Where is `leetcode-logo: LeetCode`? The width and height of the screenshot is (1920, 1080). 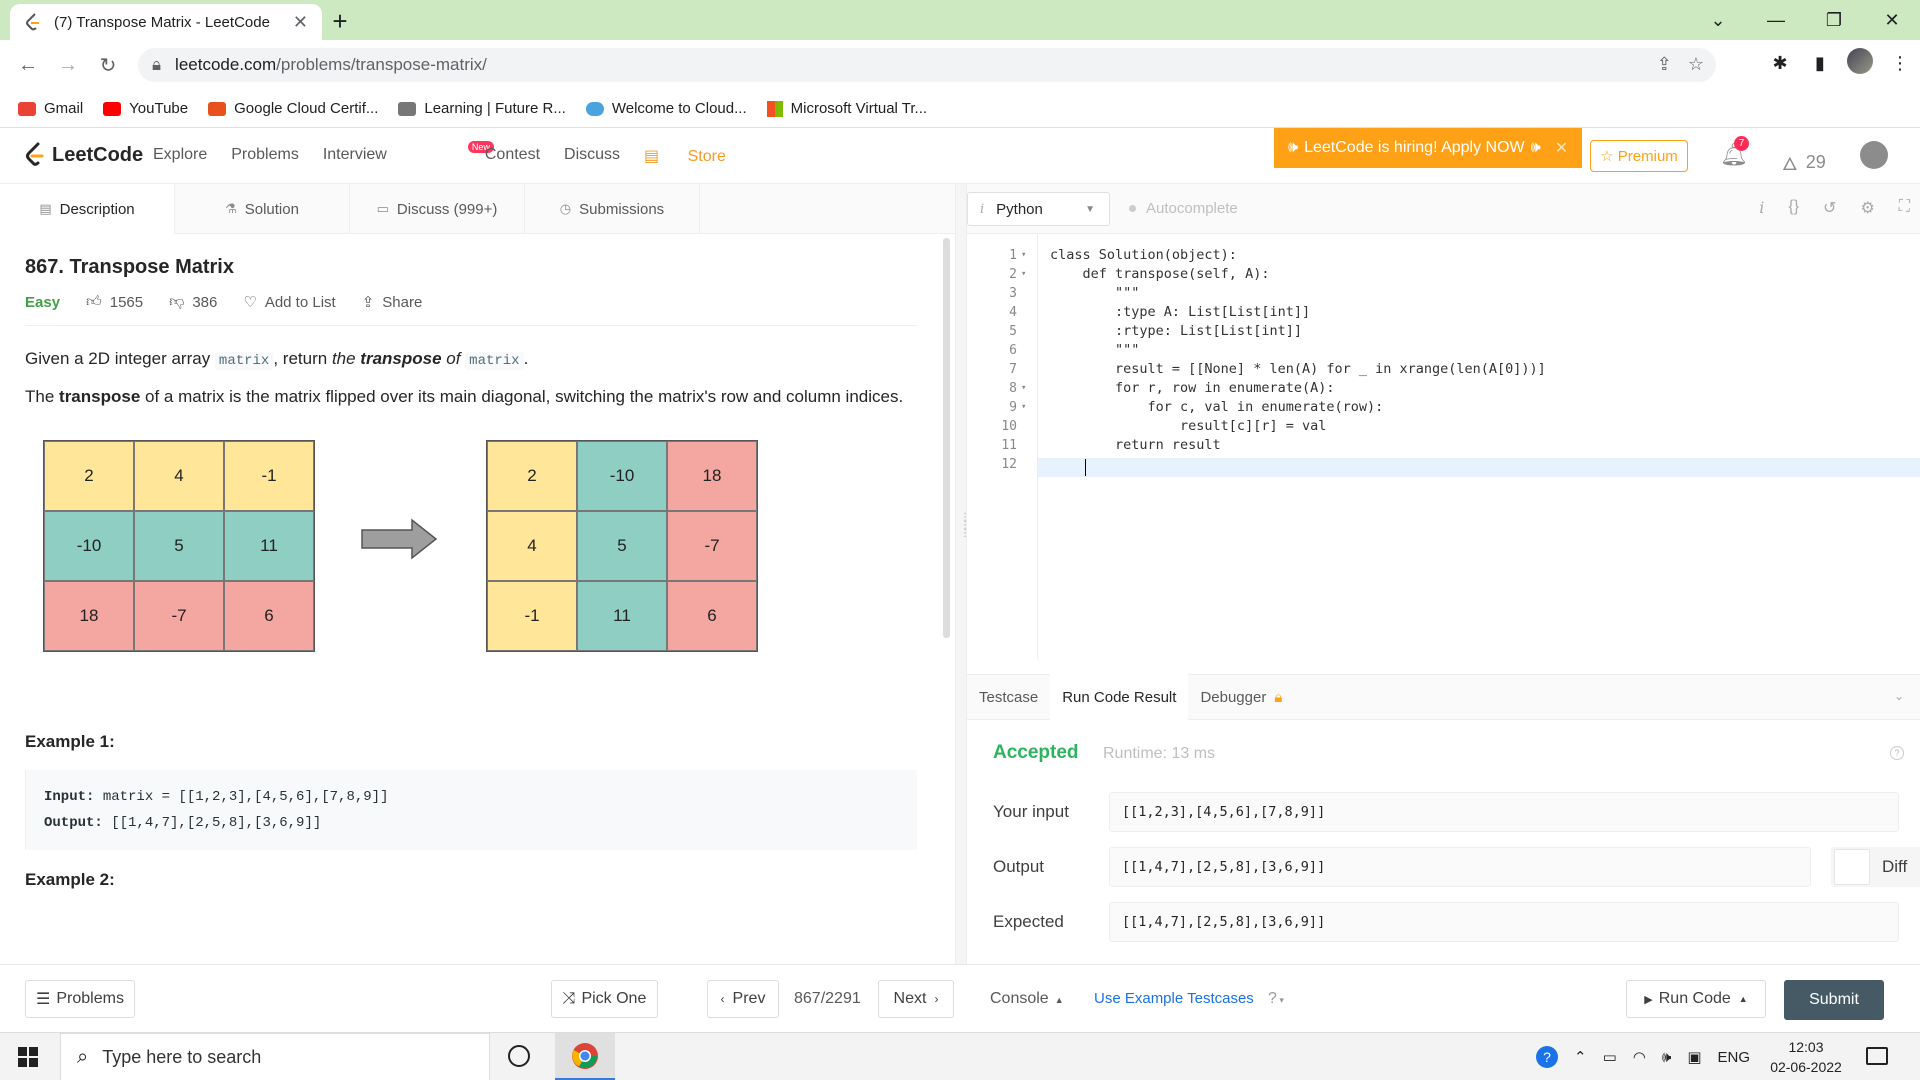 leetcode-logo: LeetCode is located at coordinates (83, 155).